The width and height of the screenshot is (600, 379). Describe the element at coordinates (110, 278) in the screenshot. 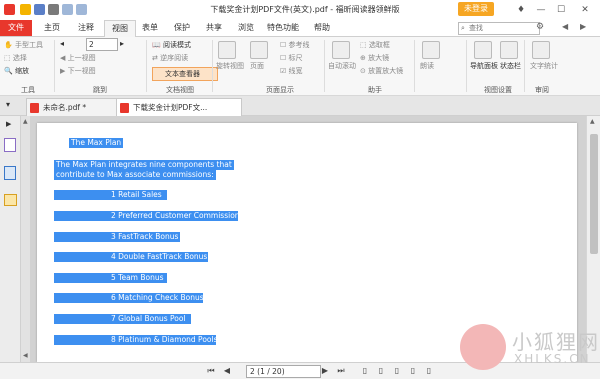

I see `doc-list-item: 5 Team Bonus` at that location.